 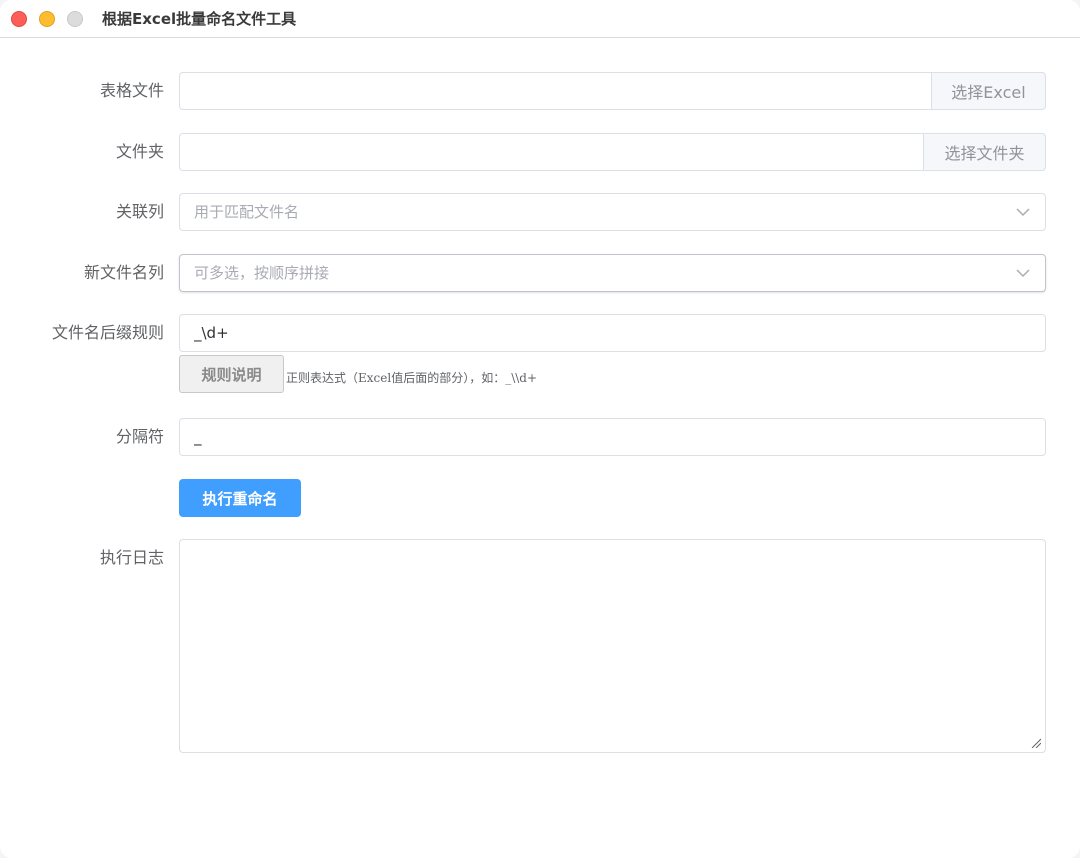 I want to click on log-label: 执行日志, so click(x=131, y=557).